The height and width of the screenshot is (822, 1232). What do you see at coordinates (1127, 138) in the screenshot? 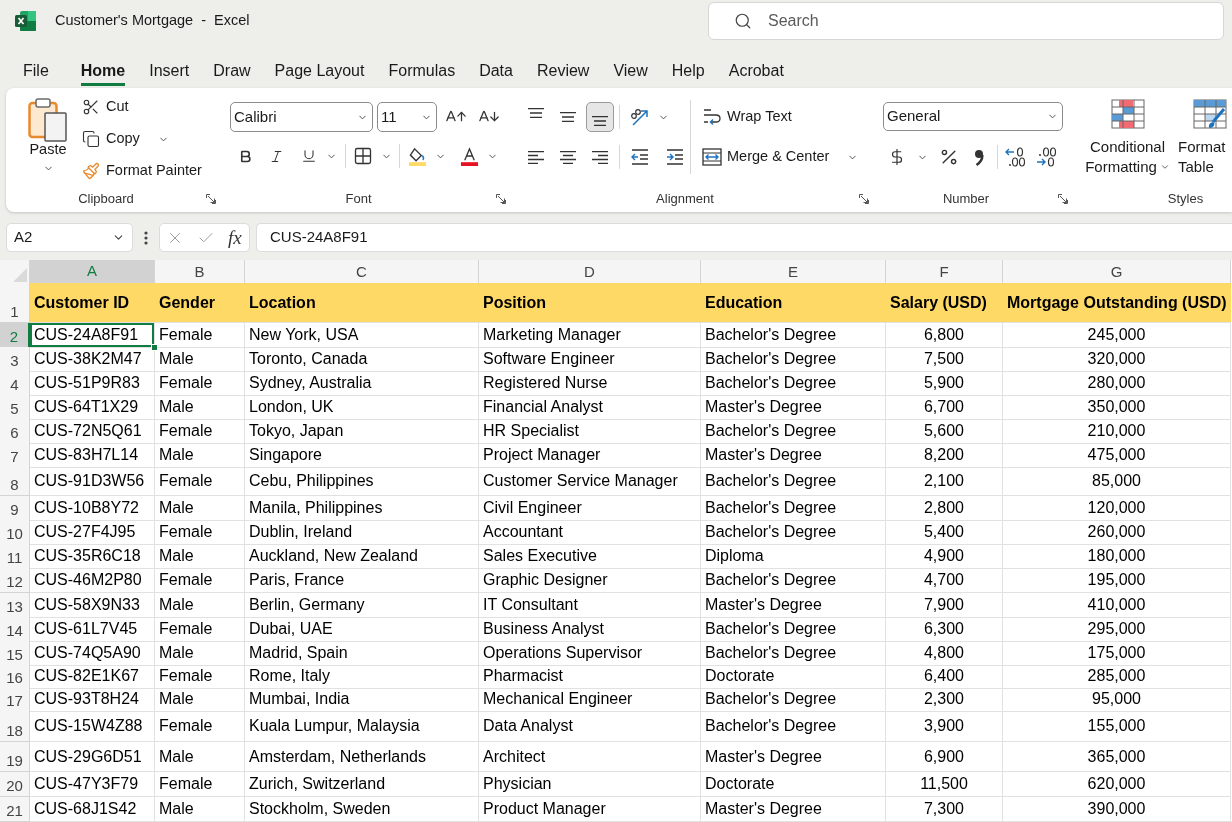
I see `conditional-formatting-button: Conditional Formatting` at bounding box center [1127, 138].